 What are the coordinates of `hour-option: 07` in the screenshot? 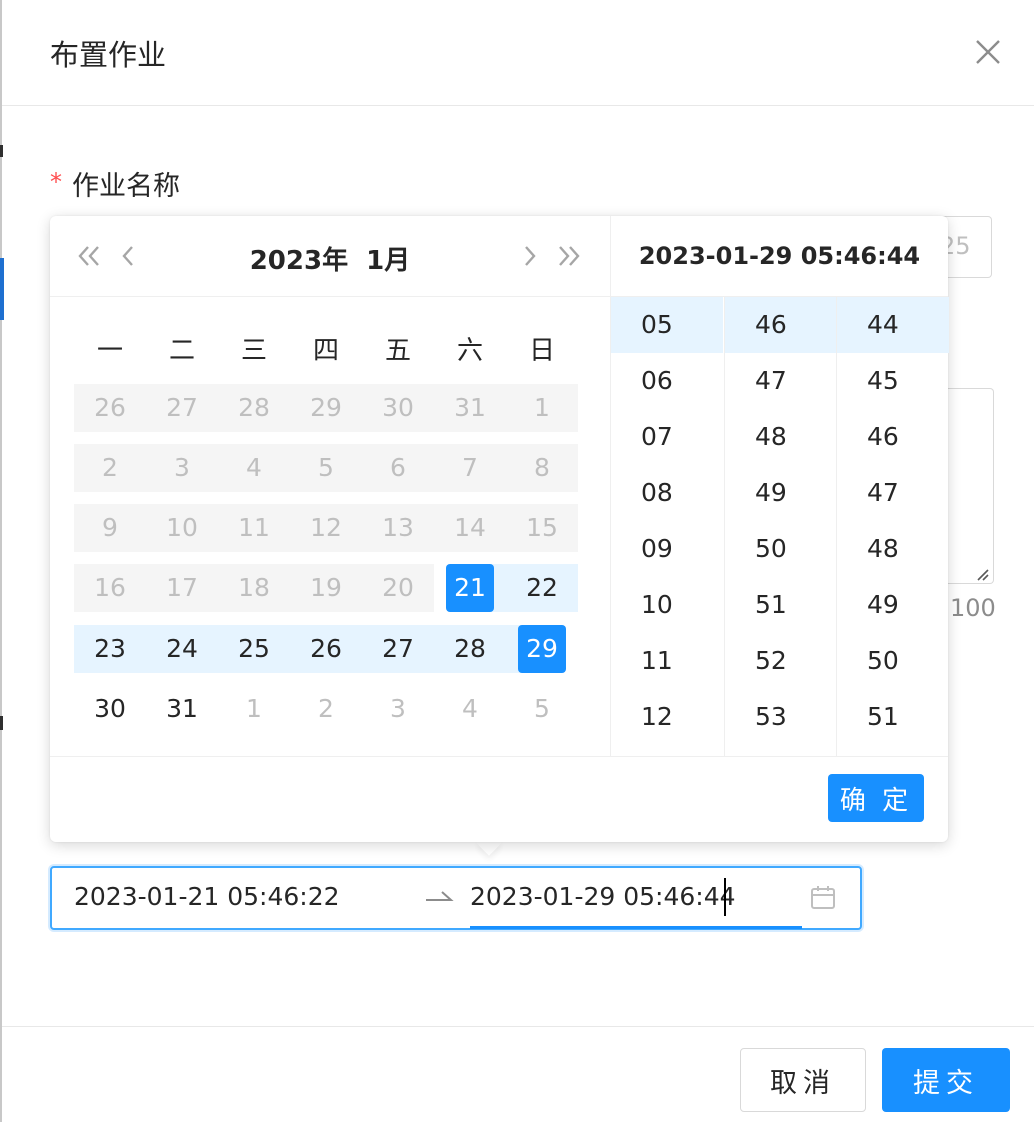 It's located at (667, 437).